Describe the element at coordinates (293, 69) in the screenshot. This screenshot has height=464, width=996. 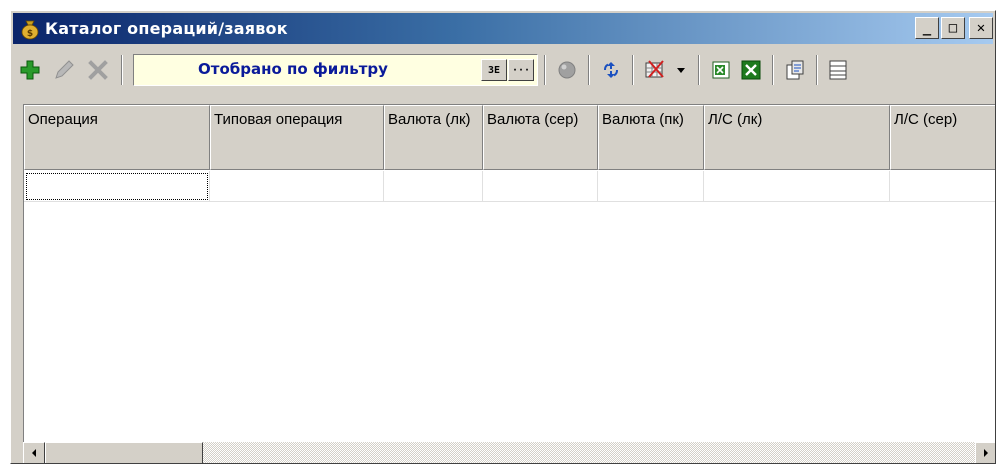
I see `filter-text: Отобрано по фильтру` at that location.